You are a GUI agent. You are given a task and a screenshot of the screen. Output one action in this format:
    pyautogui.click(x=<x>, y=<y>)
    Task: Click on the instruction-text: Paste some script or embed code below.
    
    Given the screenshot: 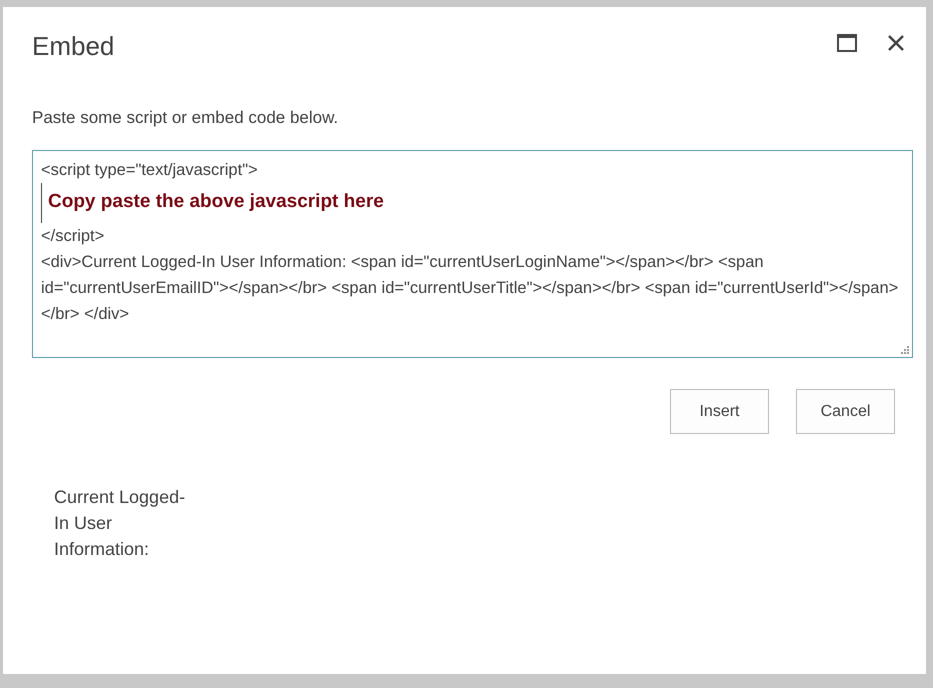 What is the action you would take?
    pyautogui.click(x=186, y=118)
    